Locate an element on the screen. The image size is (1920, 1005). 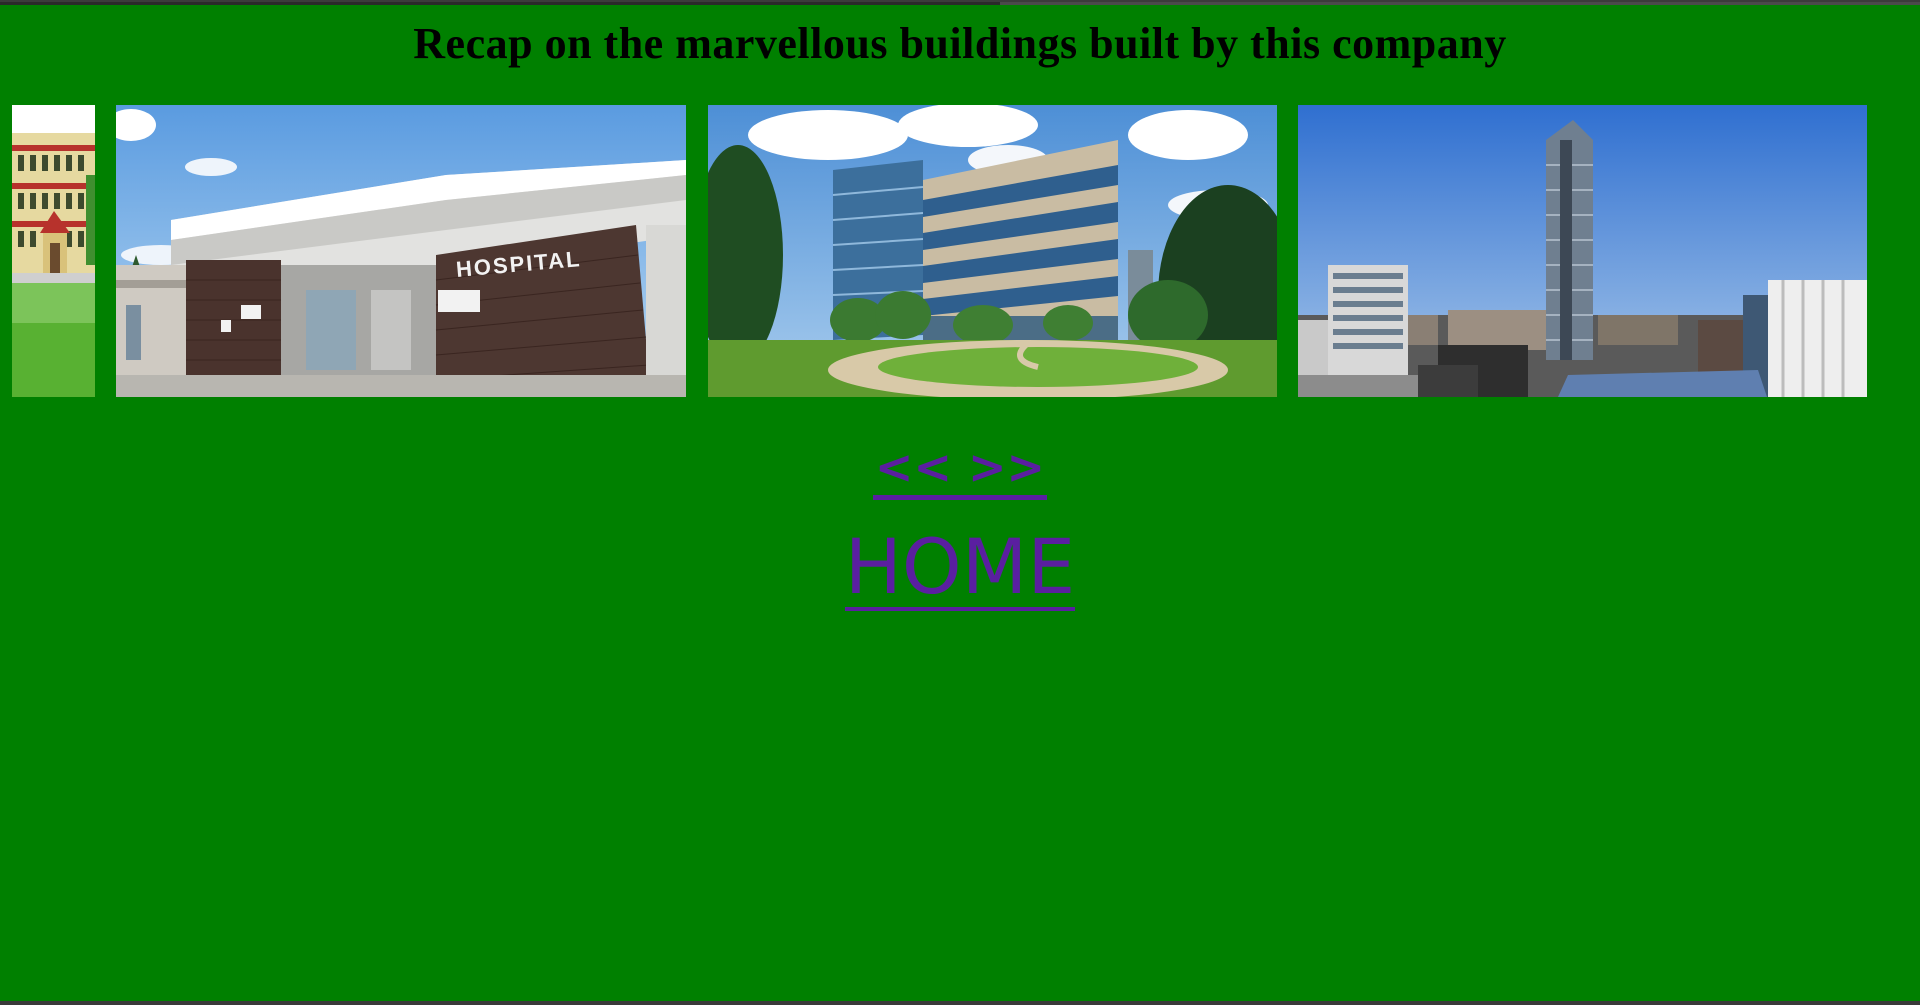
carousel-prev-next-link: << >> is located at coordinates (960, 469).